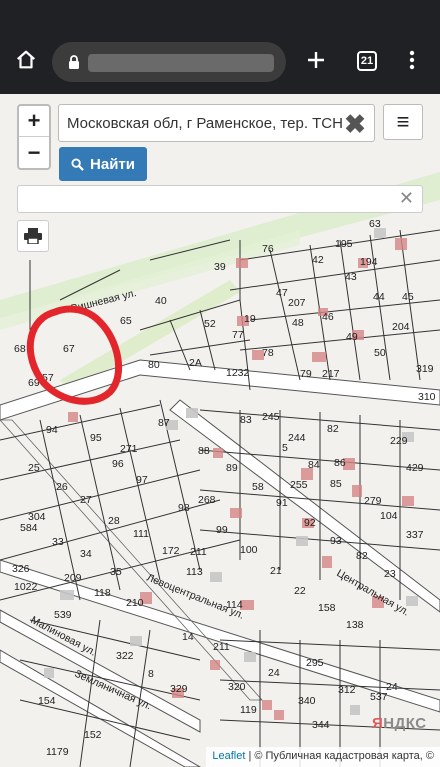 This screenshot has width=440, height=767. Describe the element at coordinates (164, 423) in the screenshot. I see `plot-label: 87` at that location.